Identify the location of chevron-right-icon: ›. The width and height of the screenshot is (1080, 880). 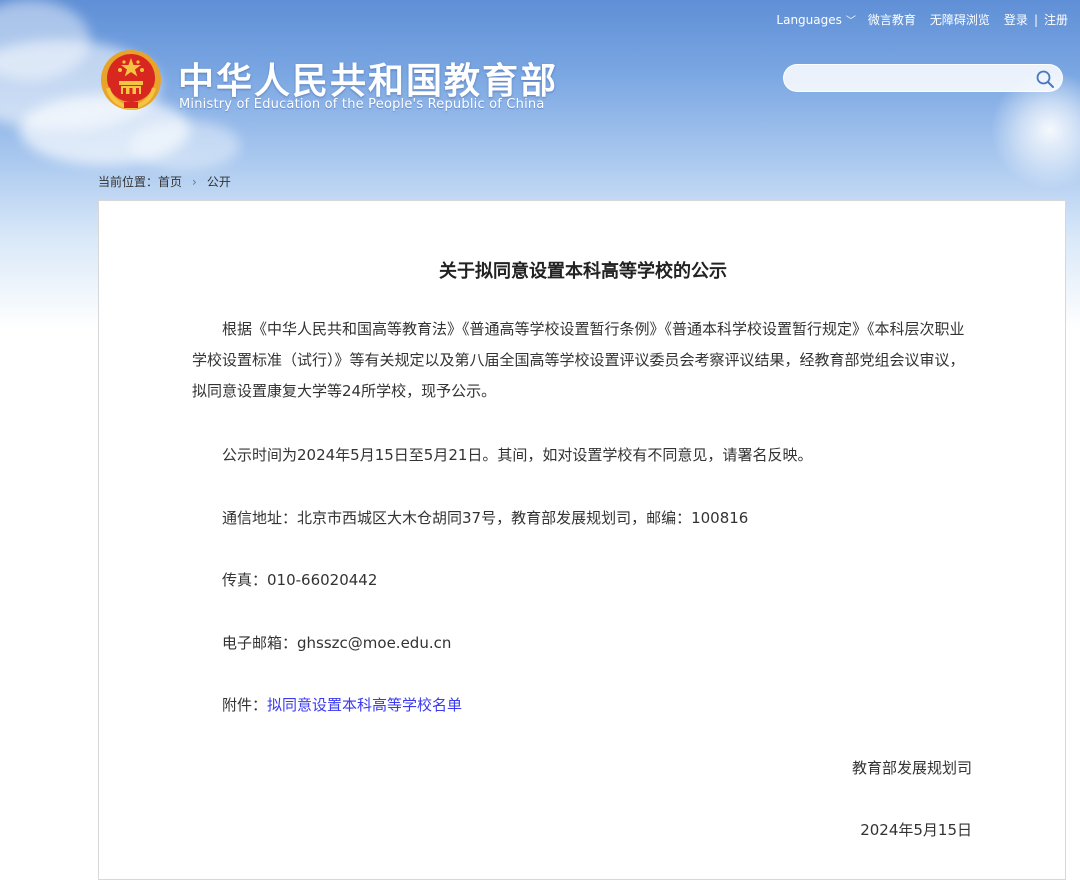
(194, 181).